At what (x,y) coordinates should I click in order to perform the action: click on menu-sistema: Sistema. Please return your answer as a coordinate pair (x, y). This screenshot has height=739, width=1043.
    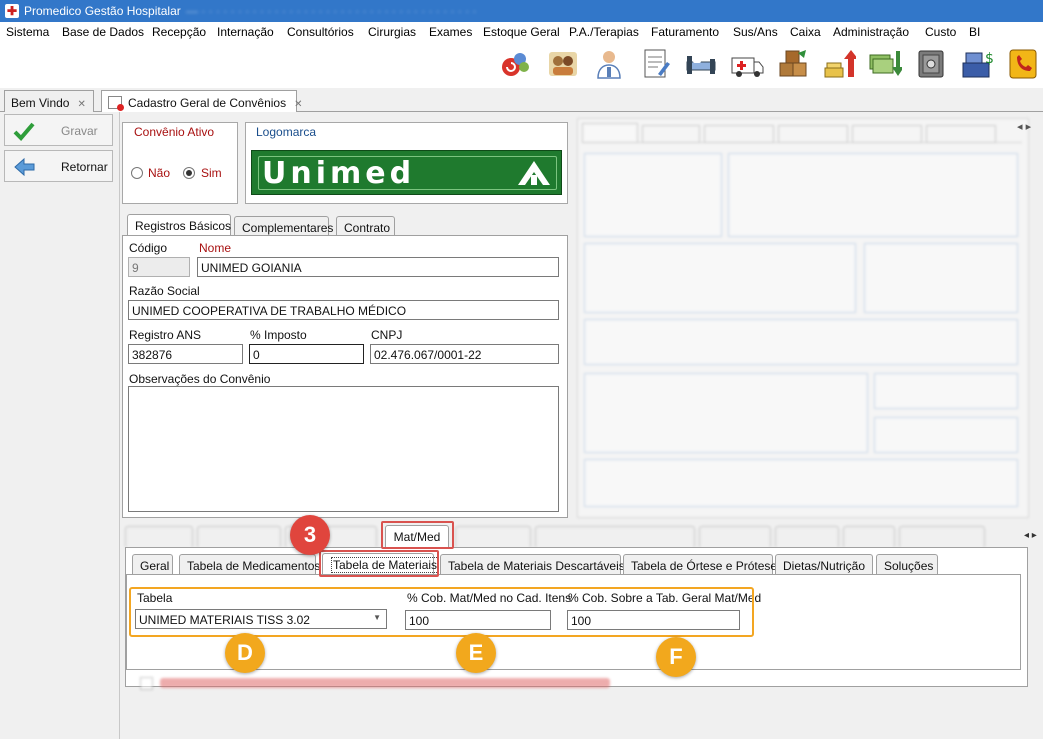
    Looking at the image, I should click on (27, 32).